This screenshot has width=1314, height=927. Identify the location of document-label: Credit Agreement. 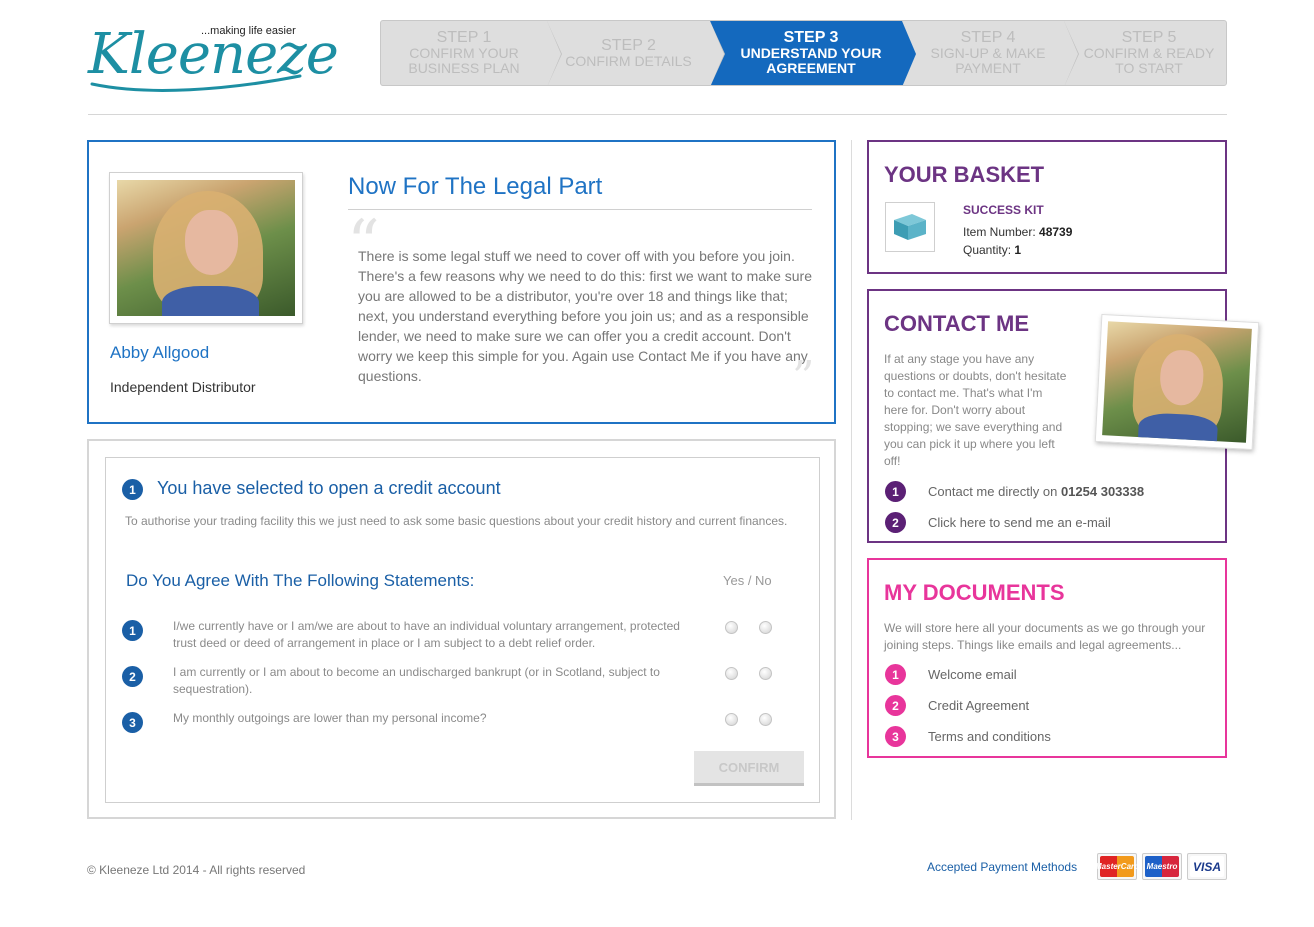
(979, 705).